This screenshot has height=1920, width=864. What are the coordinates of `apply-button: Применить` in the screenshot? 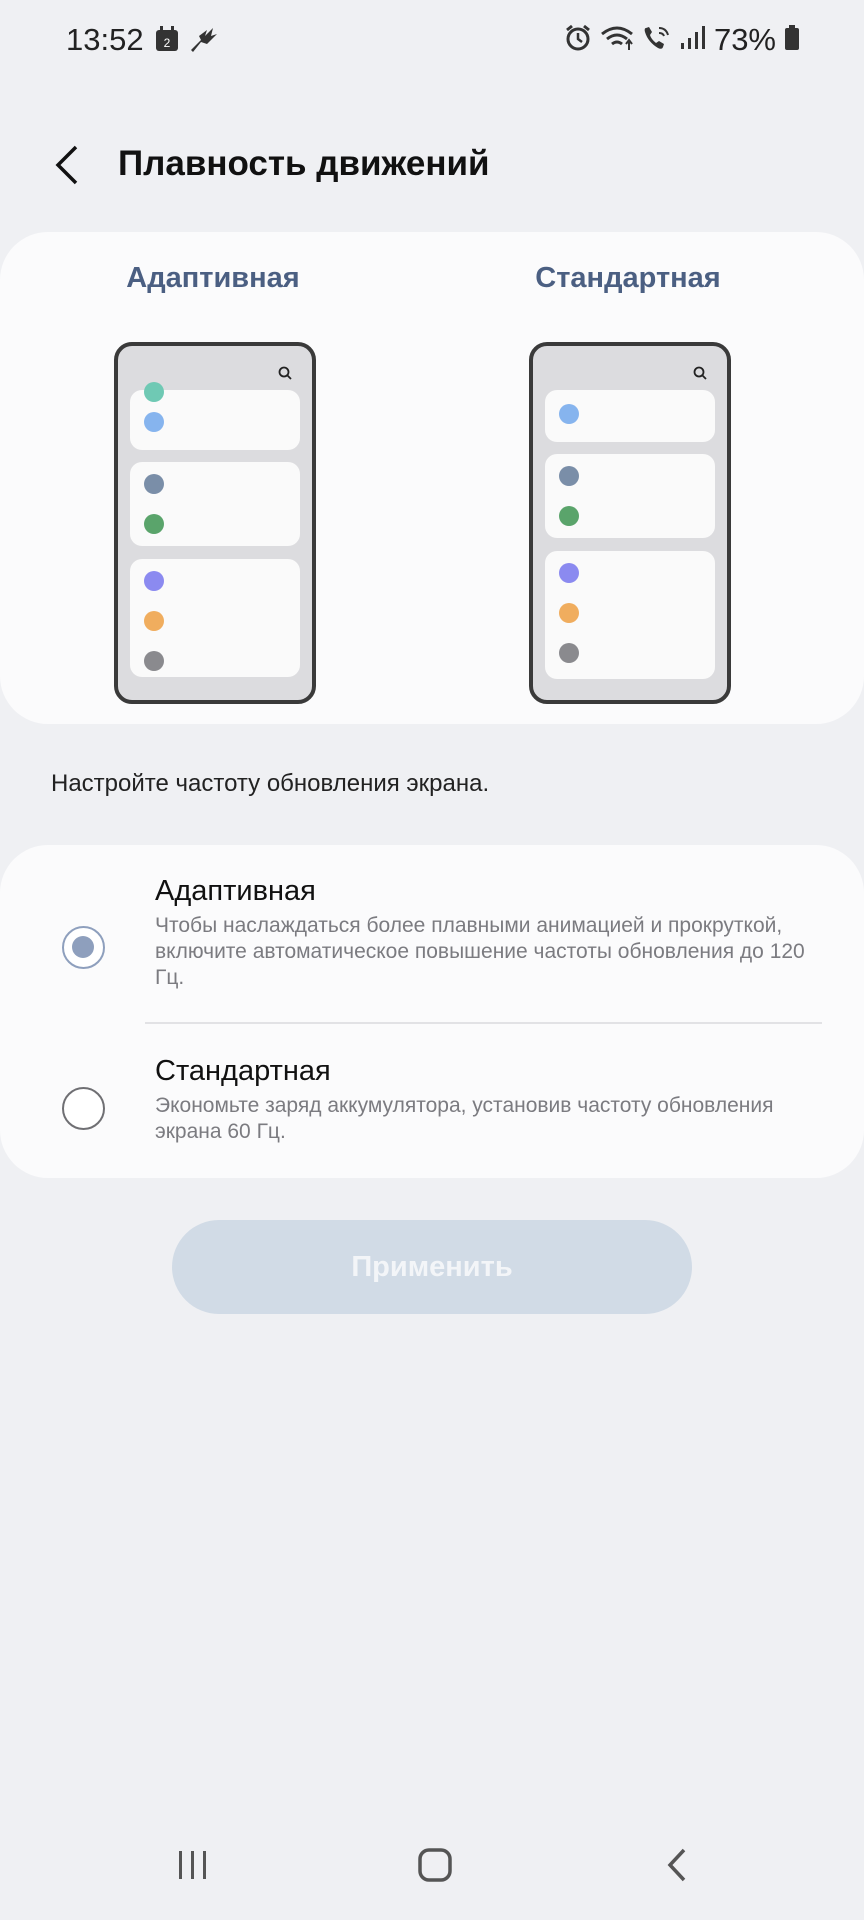 It's located at (432, 1267).